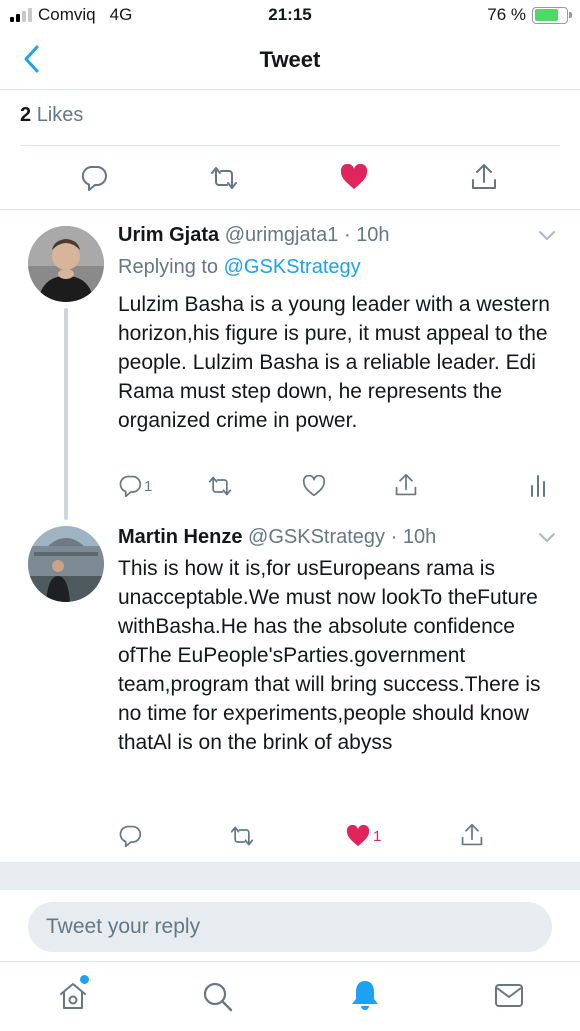  Describe the element at coordinates (316, 537) in the screenshot. I see `author-handle: @GSKStrategy` at that location.